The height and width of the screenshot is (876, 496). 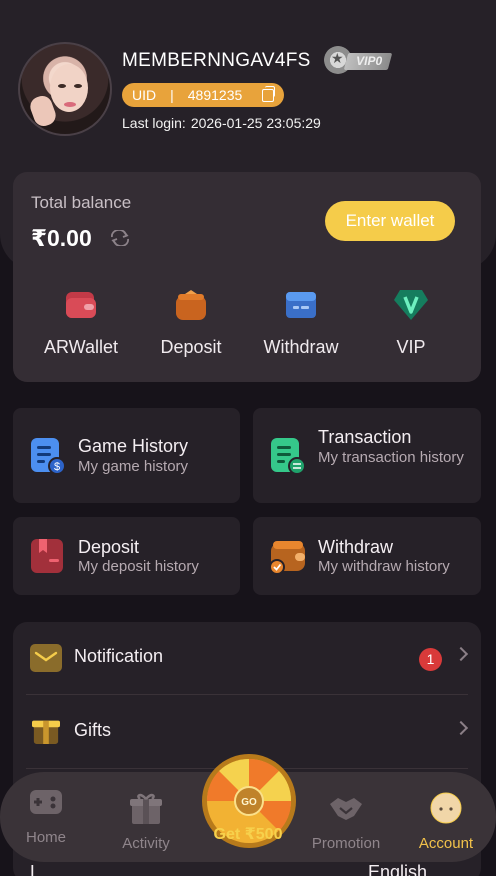 What do you see at coordinates (247, 694) in the screenshot?
I see `divider` at bounding box center [247, 694].